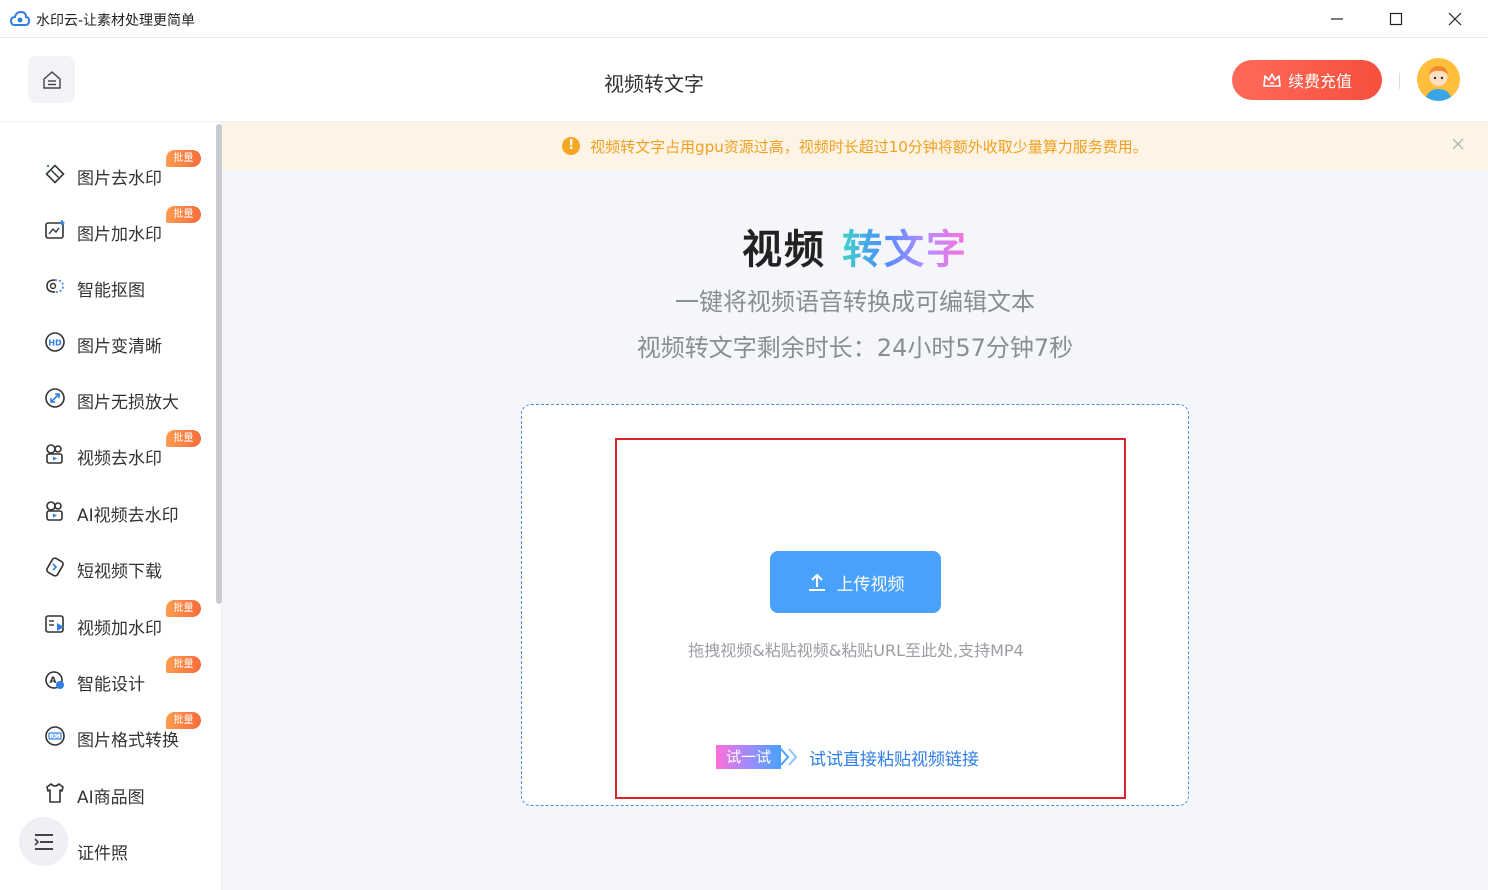 The width and height of the screenshot is (1488, 890). Describe the element at coordinates (749, 757) in the screenshot. I see `try-tag: 试一试` at that location.